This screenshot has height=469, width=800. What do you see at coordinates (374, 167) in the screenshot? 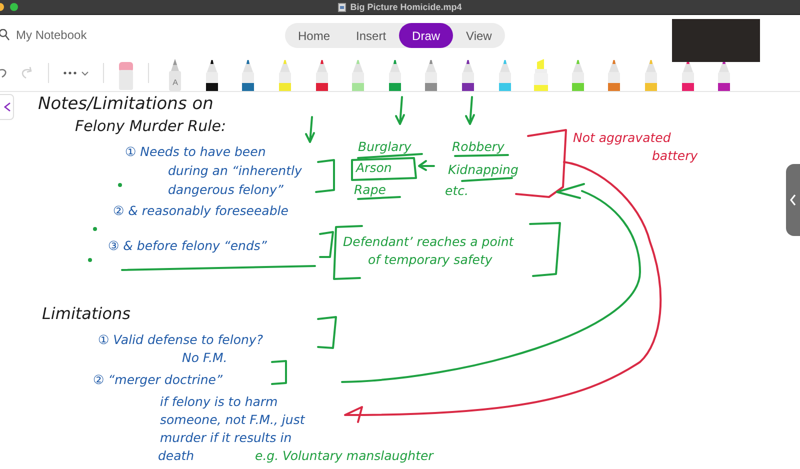
I see `handwritten-note: Arson` at bounding box center [374, 167].